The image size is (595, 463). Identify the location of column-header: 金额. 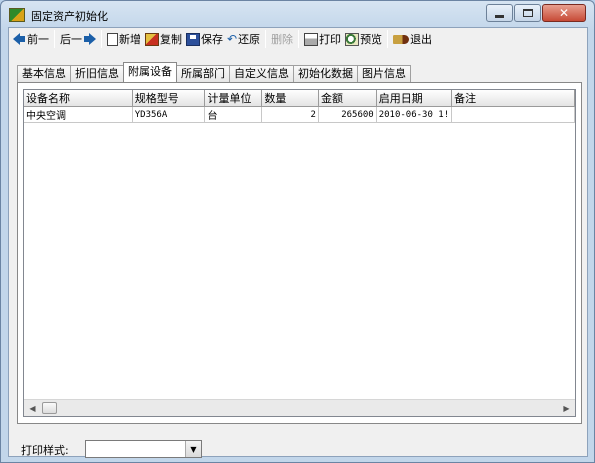
(347, 98).